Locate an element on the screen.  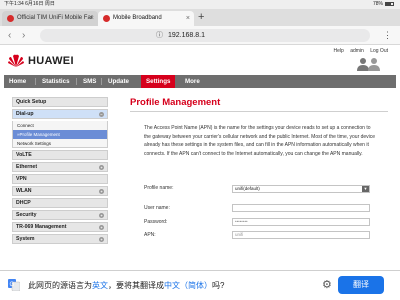
nav-sms: SMS is located at coordinates (89, 81).